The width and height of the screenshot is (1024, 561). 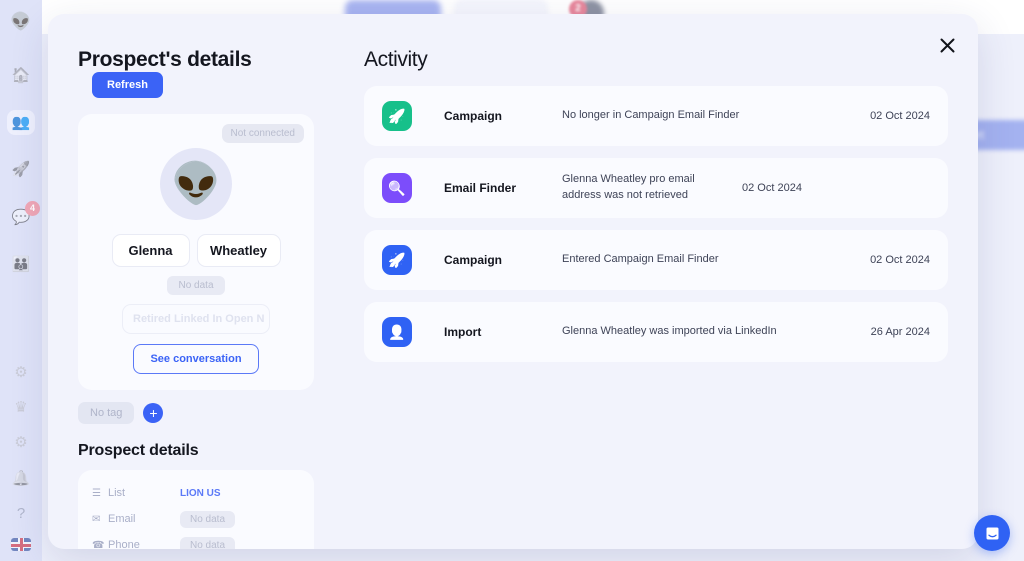 I want to click on question-icon: ?, so click(x=21, y=514).